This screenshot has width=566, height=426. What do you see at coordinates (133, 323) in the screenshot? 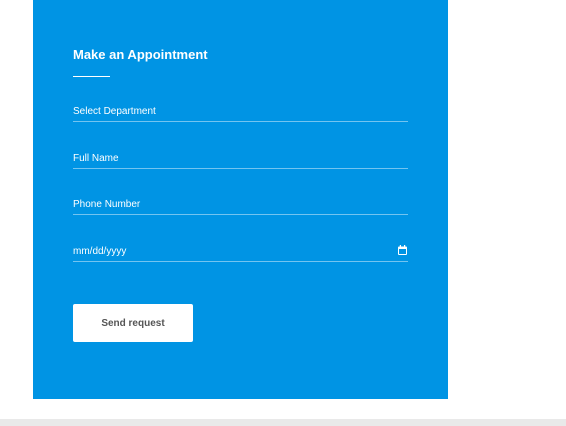
I see `send-request-button: Send request` at bounding box center [133, 323].